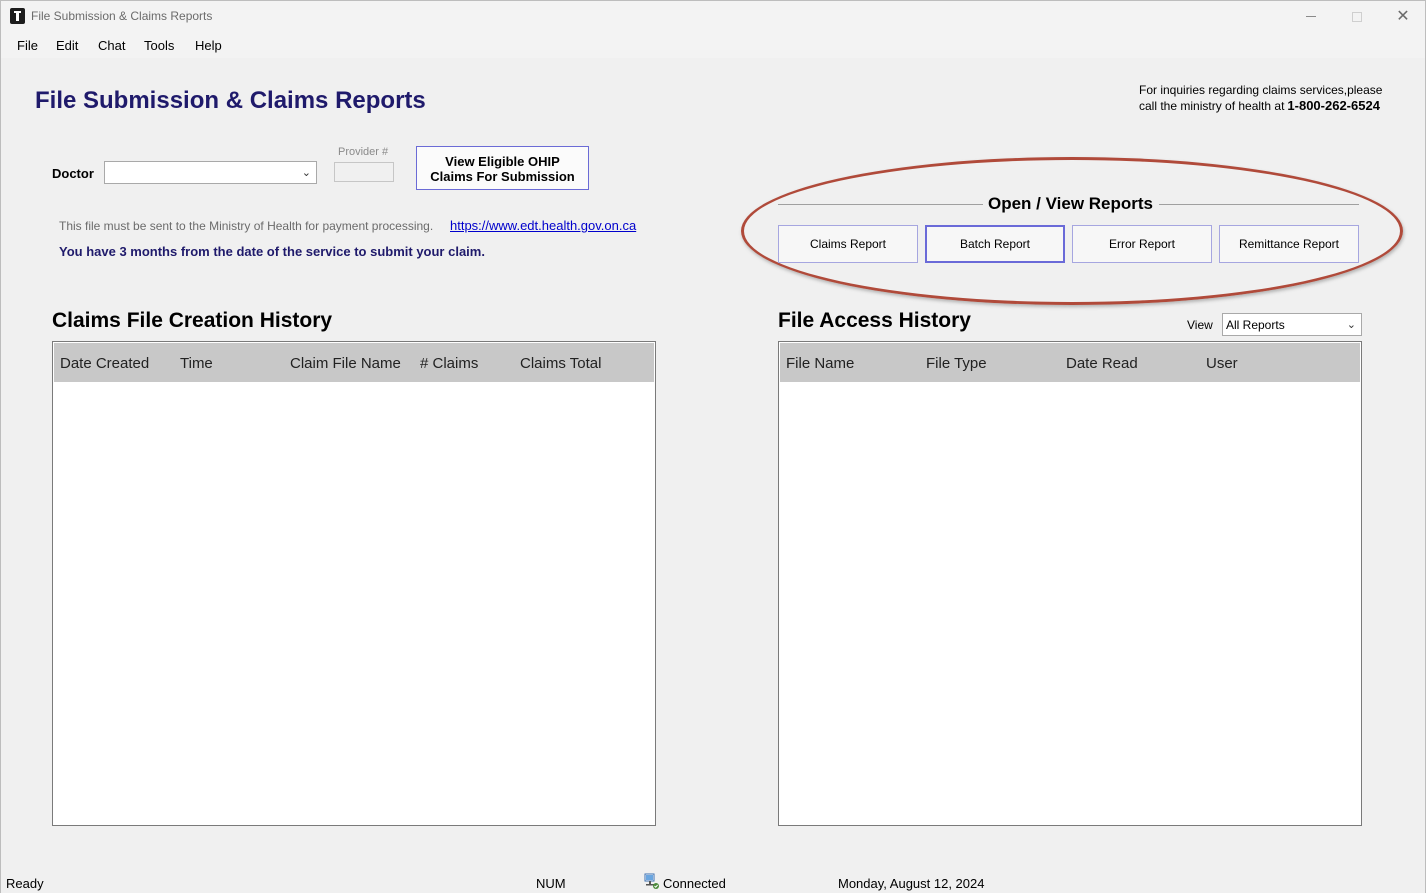  I want to click on network-connected-icon, so click(651, 881).